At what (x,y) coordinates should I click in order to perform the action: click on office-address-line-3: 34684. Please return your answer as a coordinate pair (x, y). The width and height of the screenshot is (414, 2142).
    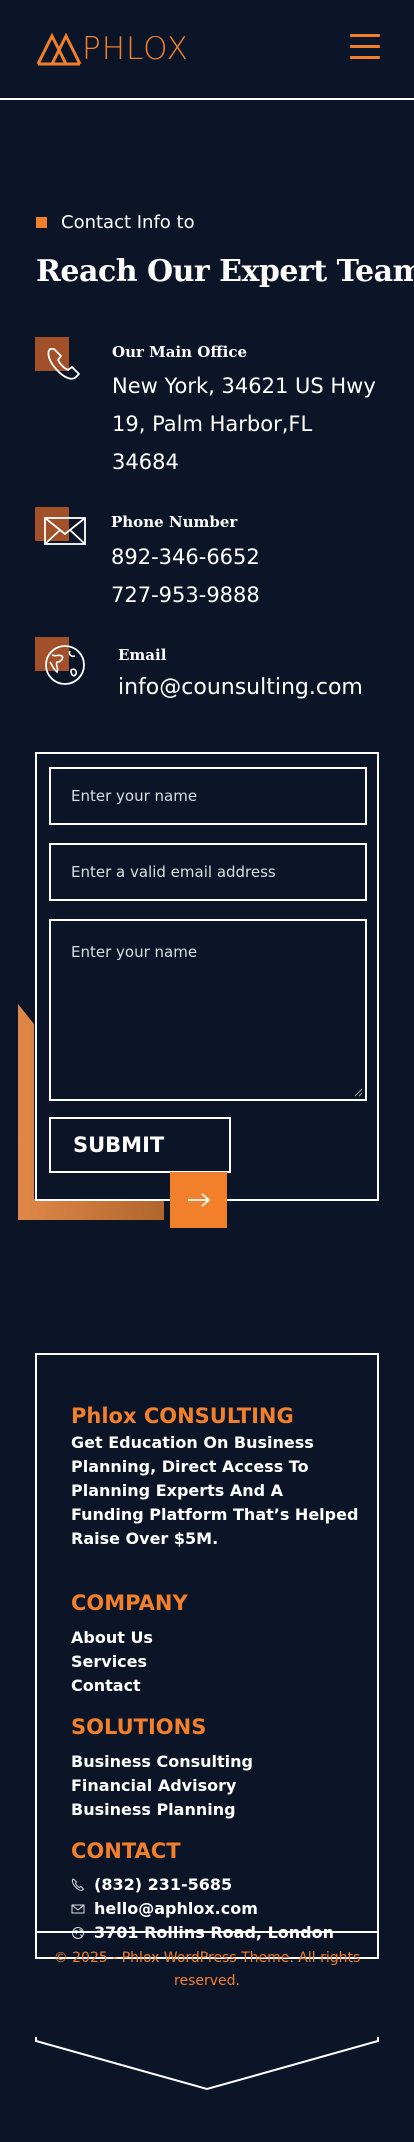
    Looking at the image, I should click on (145, 462).